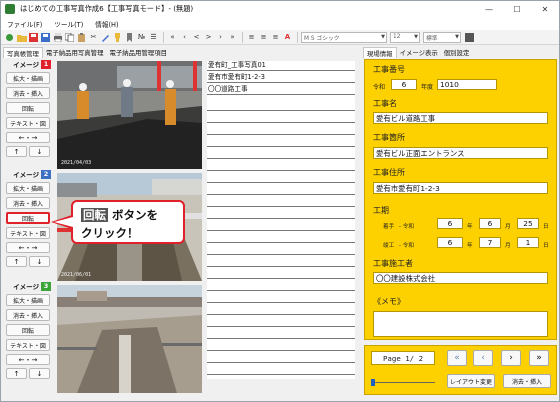 Image resolution: width=560 pixels, height=402 pixels. I want to click on project-name-field: 愛有ビル道路工事, so click(460, 118).